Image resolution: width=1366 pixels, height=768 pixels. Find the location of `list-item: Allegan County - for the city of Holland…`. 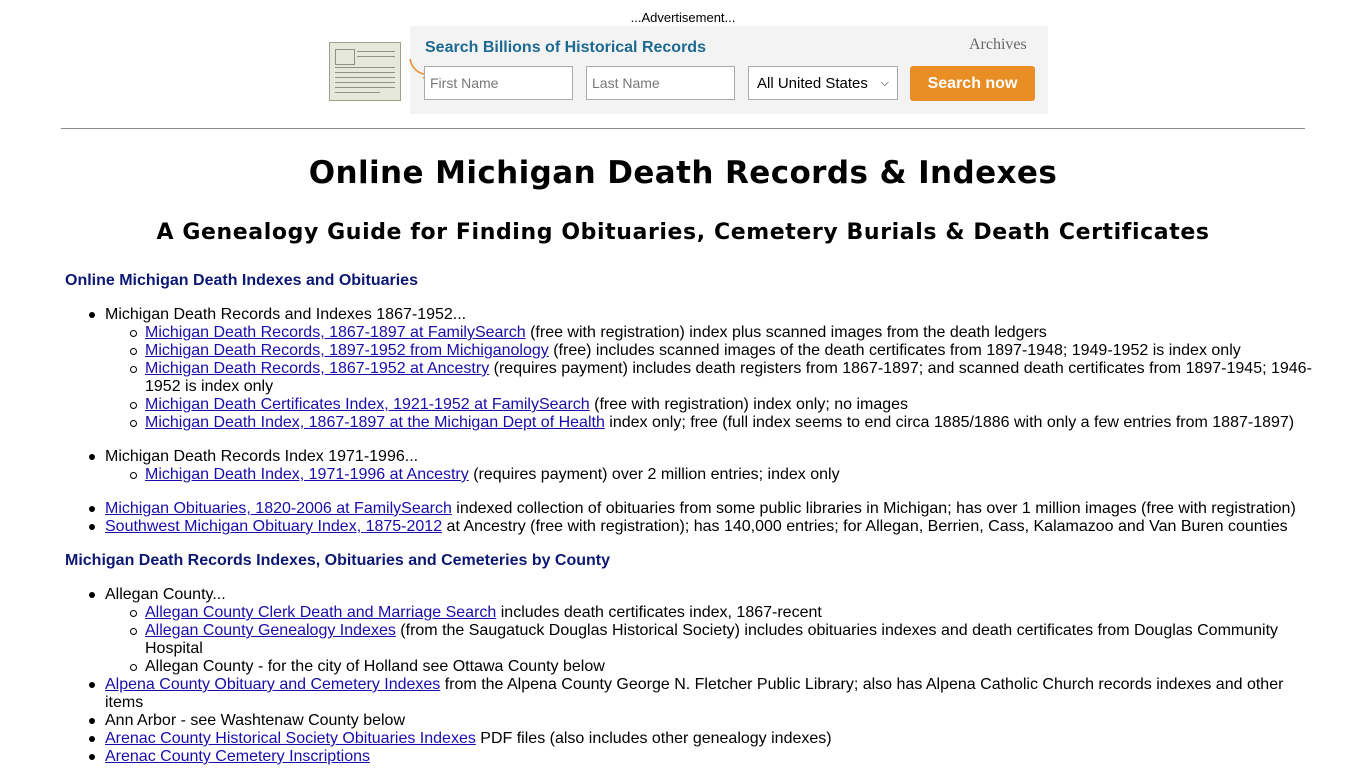

list-item: Allegan County - for the city of Holland… is located at coordinates (722, 667).